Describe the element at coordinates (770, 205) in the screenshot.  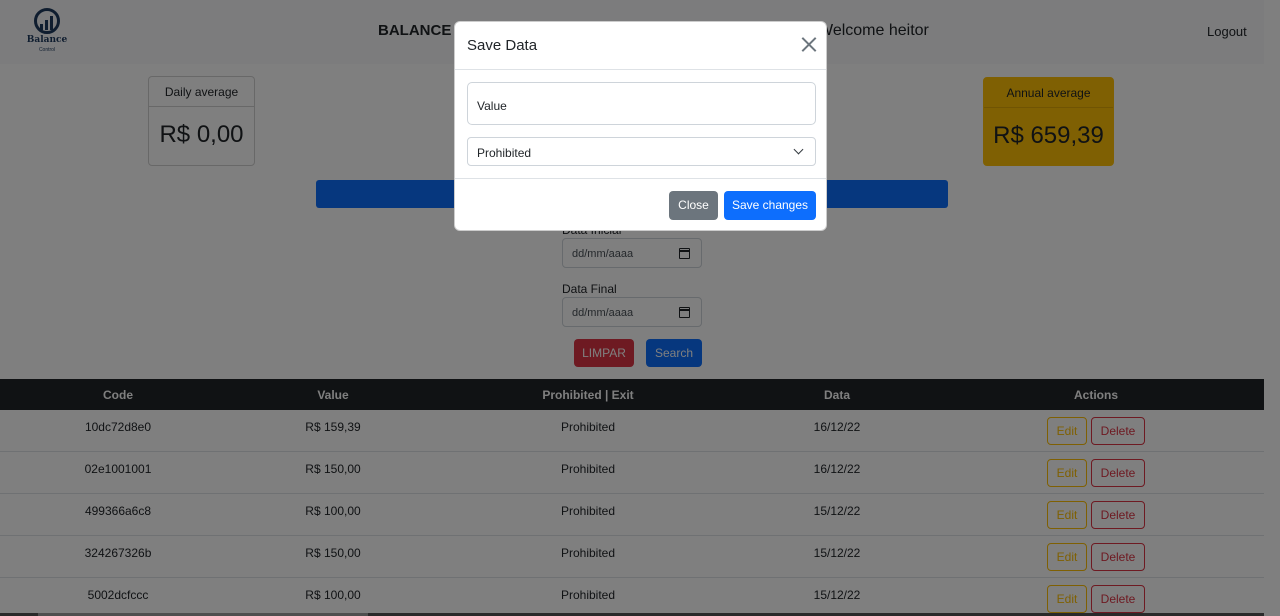
I see `save-changes-button: Save changes` at that location.